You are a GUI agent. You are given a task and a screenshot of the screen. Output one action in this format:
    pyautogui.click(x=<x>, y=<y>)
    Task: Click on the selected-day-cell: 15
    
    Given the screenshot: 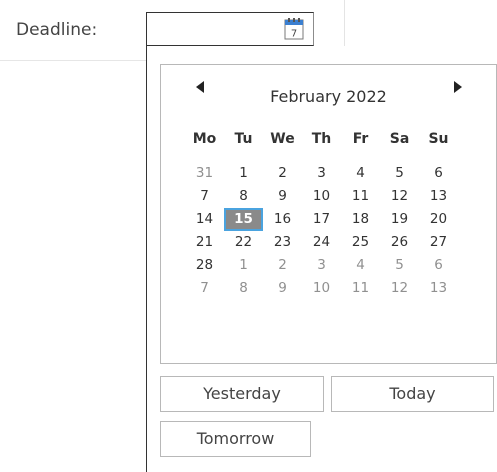 What is the action you would take?
    pyautogui.click(x=243, y=219)
    